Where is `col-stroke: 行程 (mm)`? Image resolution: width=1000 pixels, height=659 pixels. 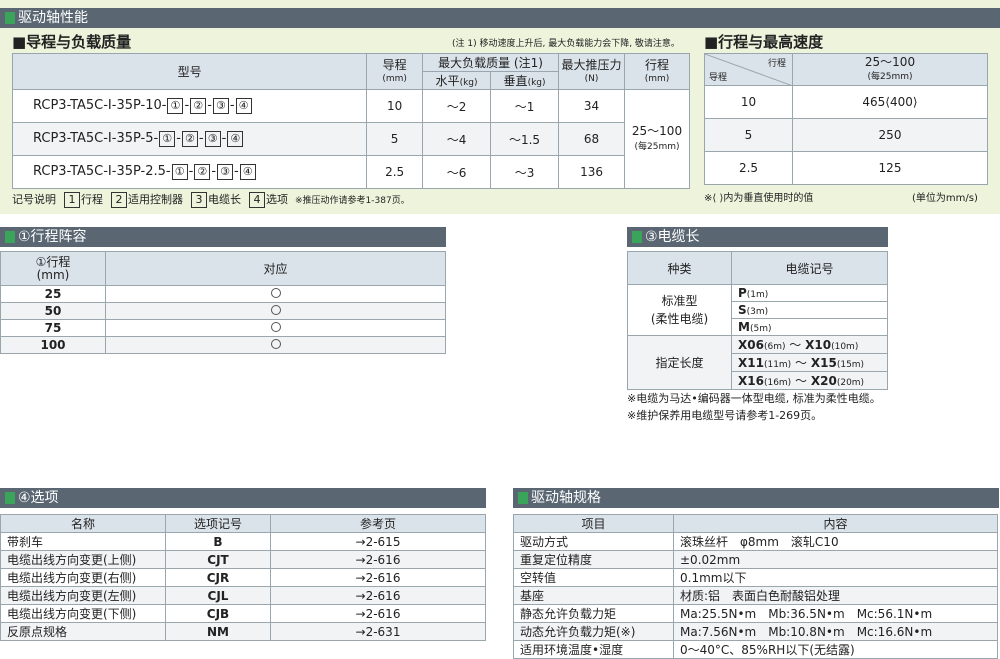 col-stroke: 行程 (mm) is located at coordinates (657, 71).